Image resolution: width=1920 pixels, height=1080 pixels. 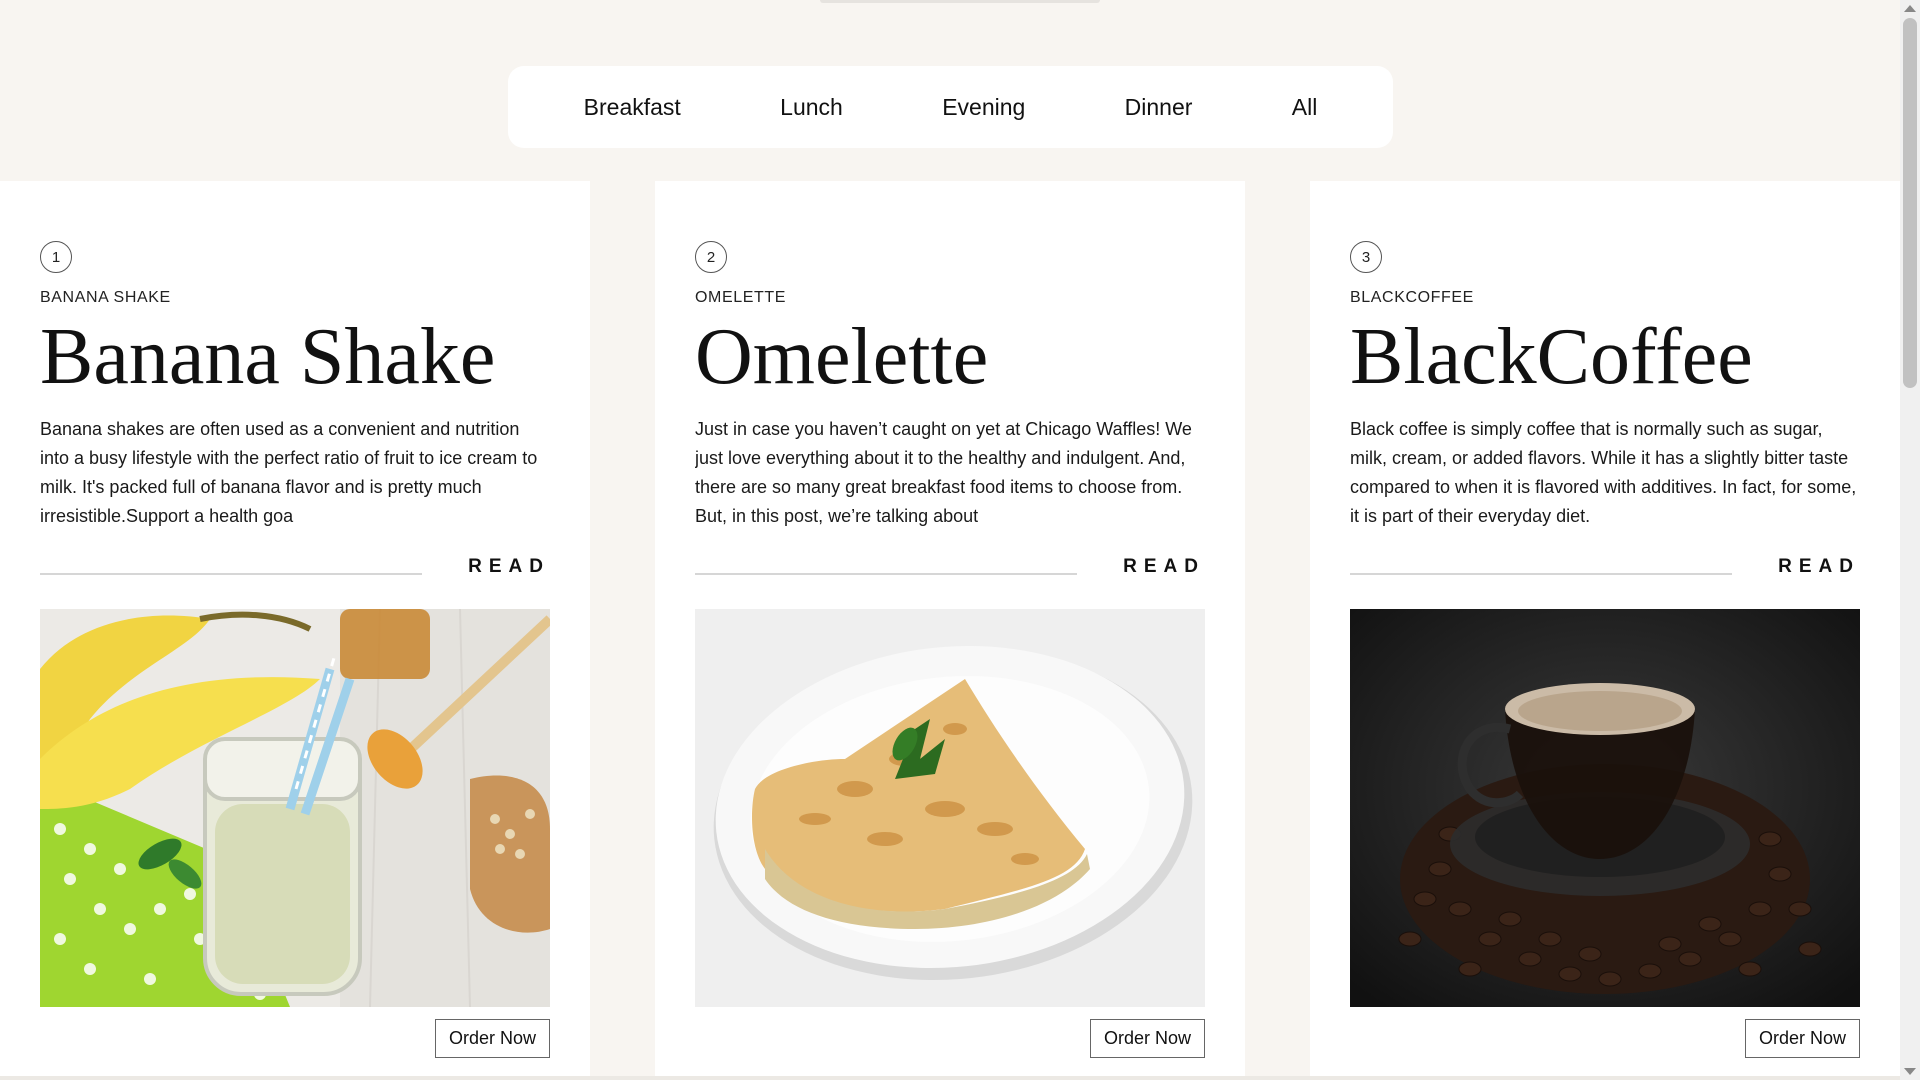 What do you see at coordinates (741, 297) in the screenshot?
I see `card-subtitle: OMELETTE` at bounding box center [741, 297].